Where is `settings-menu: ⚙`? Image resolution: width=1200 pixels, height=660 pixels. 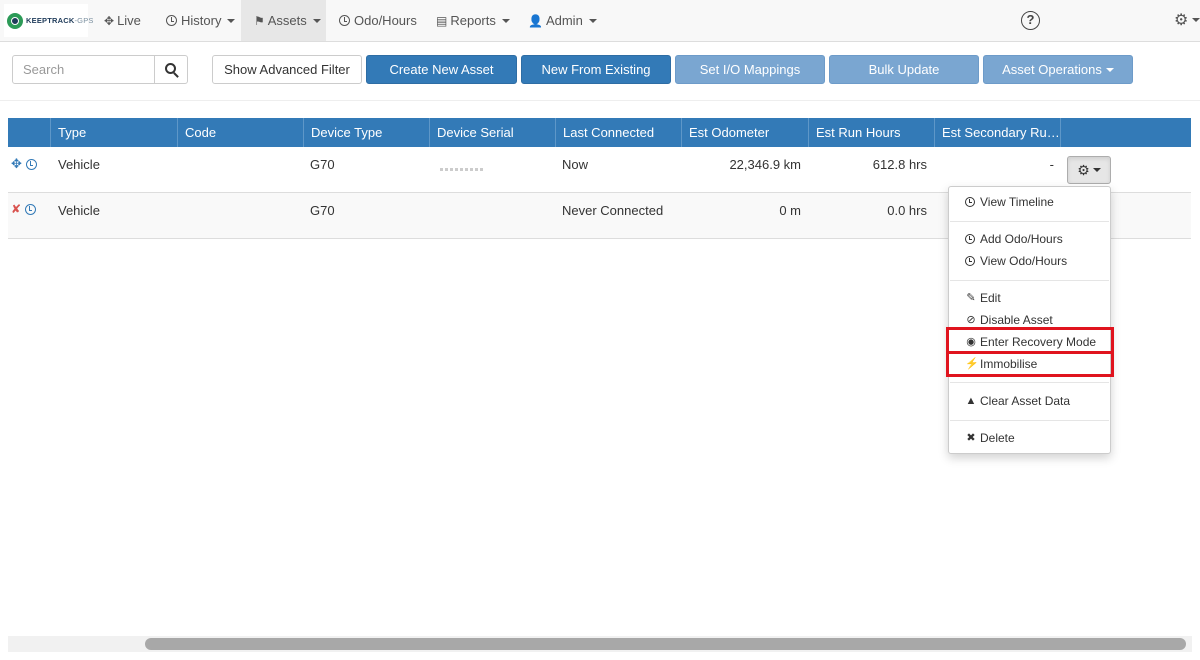 settings-menu: ⚙ is located at coordinates (1187, 20).